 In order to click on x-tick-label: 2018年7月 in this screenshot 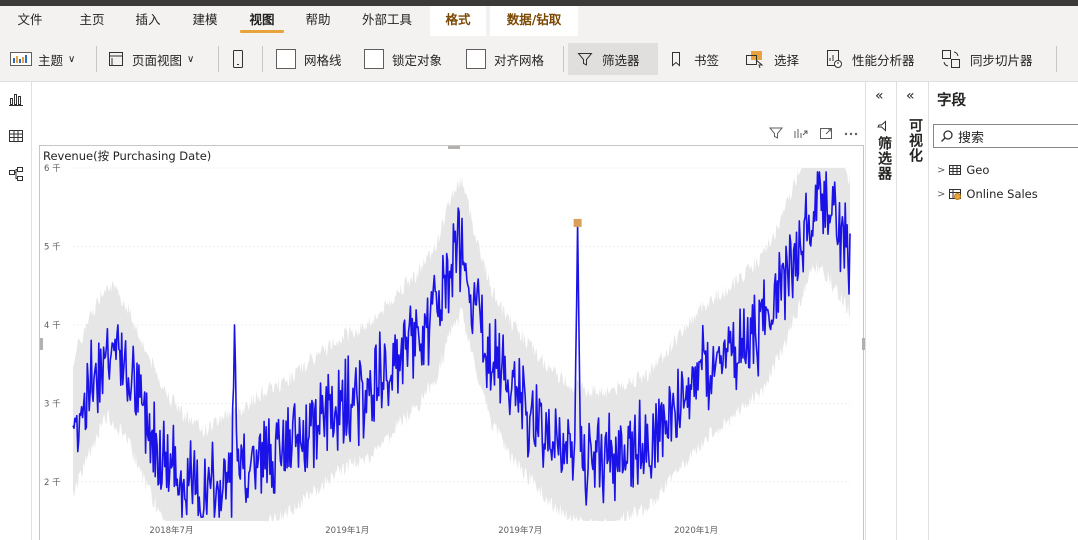, I will do `click(171, 530)`.